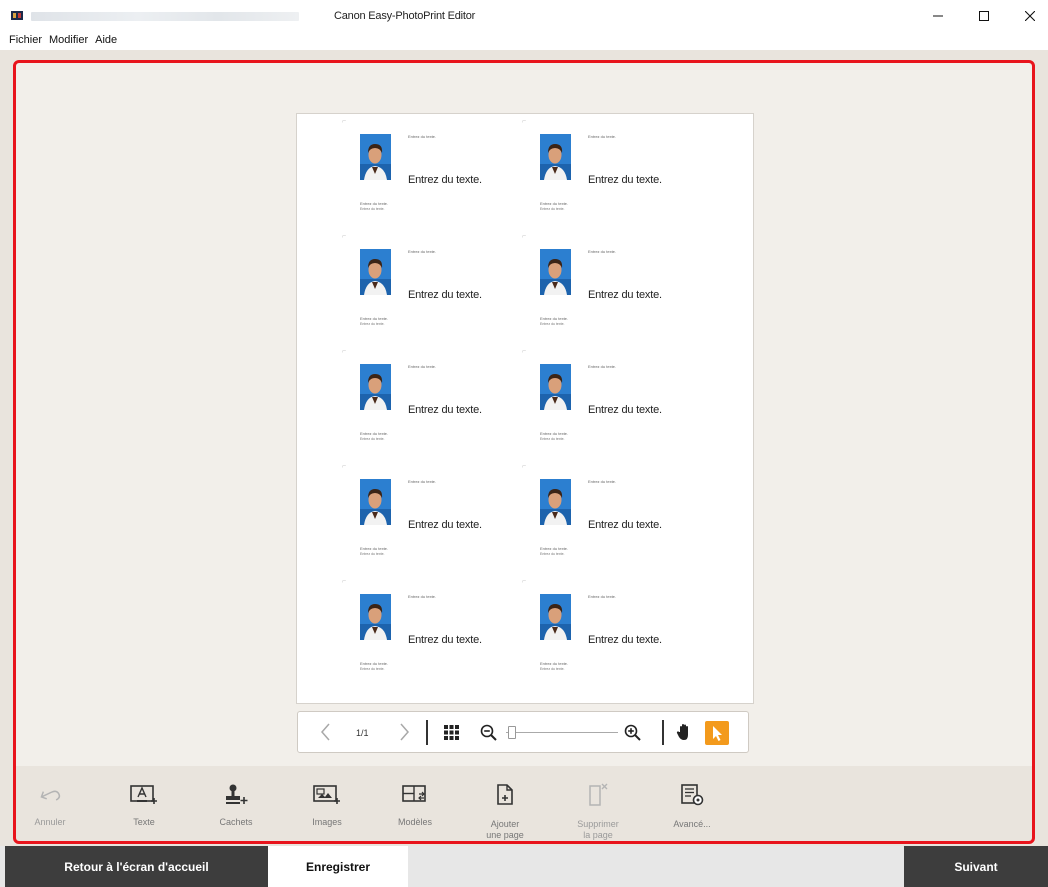  Describe the element at coordinates (404, 732) in the screenshot. I see `chevron-right-icon` at that location.